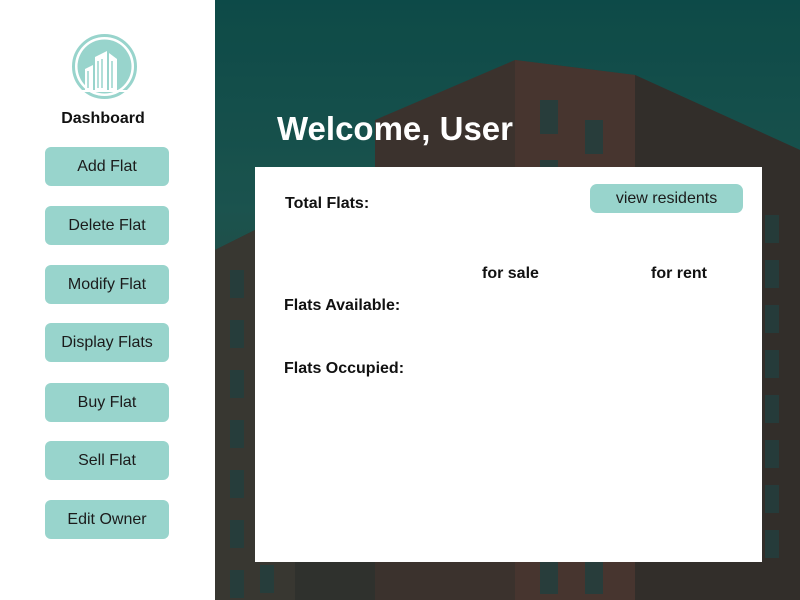  Describe the element at coordinates (107, 342) in the screenshot. I see `display-flats-button: Display Flats` at that location.